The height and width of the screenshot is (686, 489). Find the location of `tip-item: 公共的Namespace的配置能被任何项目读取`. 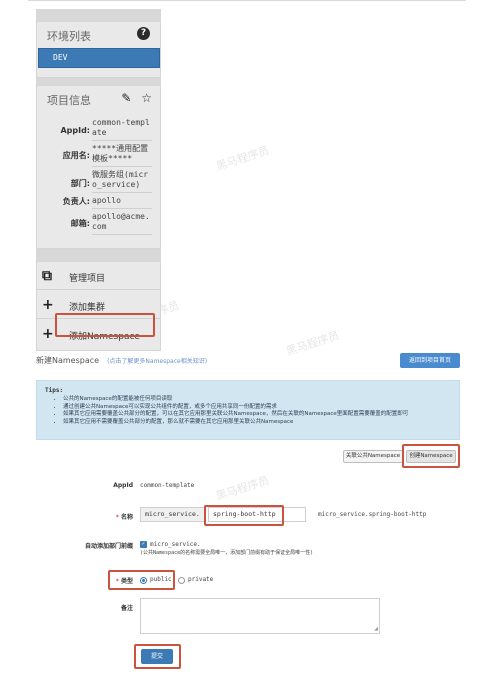

tip-item: 公共的Namespace的配置能被任何项目读取 is located at coordinates (235, 400).